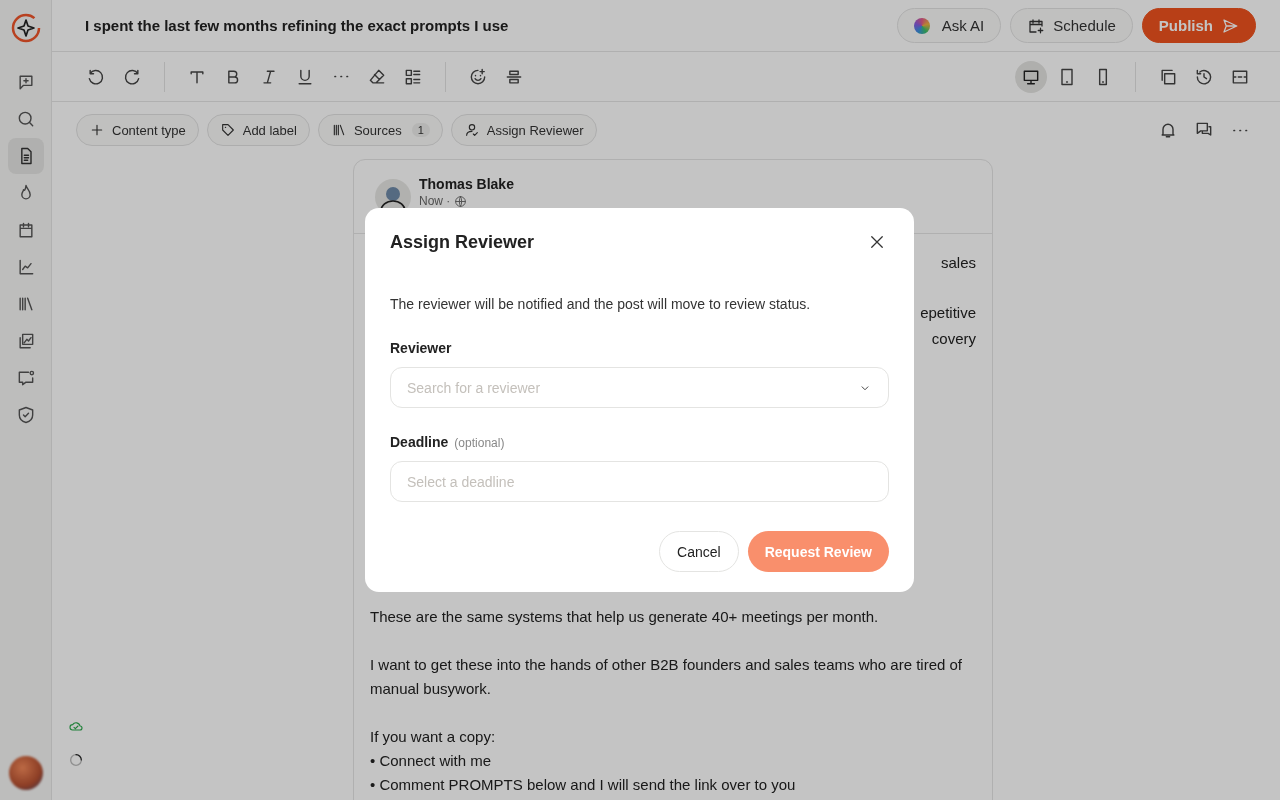 Image resolution: width=1280 pixels, height=800 pixels. What do you see at coordinates (461, 201) in the screenshot?
I see `globe-icon` at bounding box center [461, 201].